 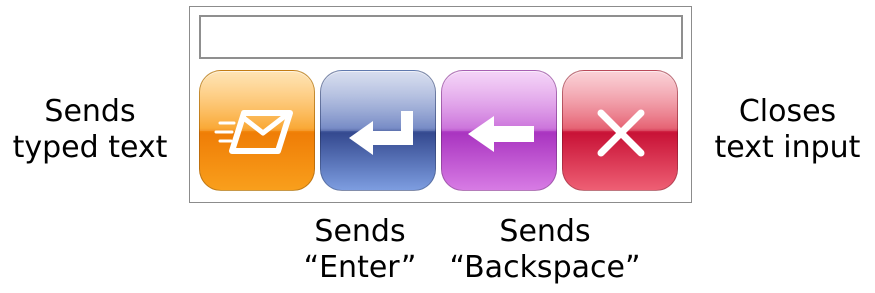 What do you see at coordinates (381, 133) in the screenshot?
I see `enter-arrow-icon` at bounding box center [381, 133].